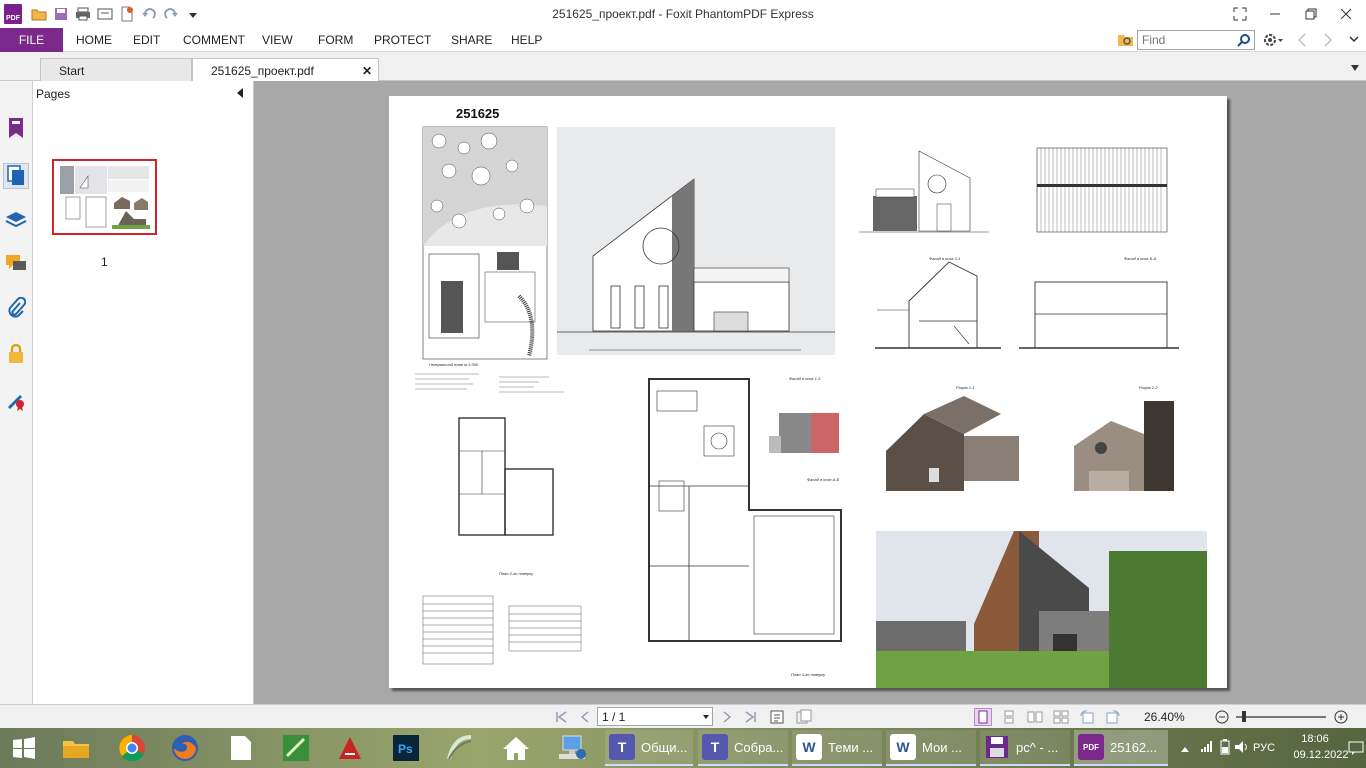 This screenshot has width=1366, height=768. Describe the element at coordinates (1356, 749) in the screenshot. I see `notifications-icon` at that location.